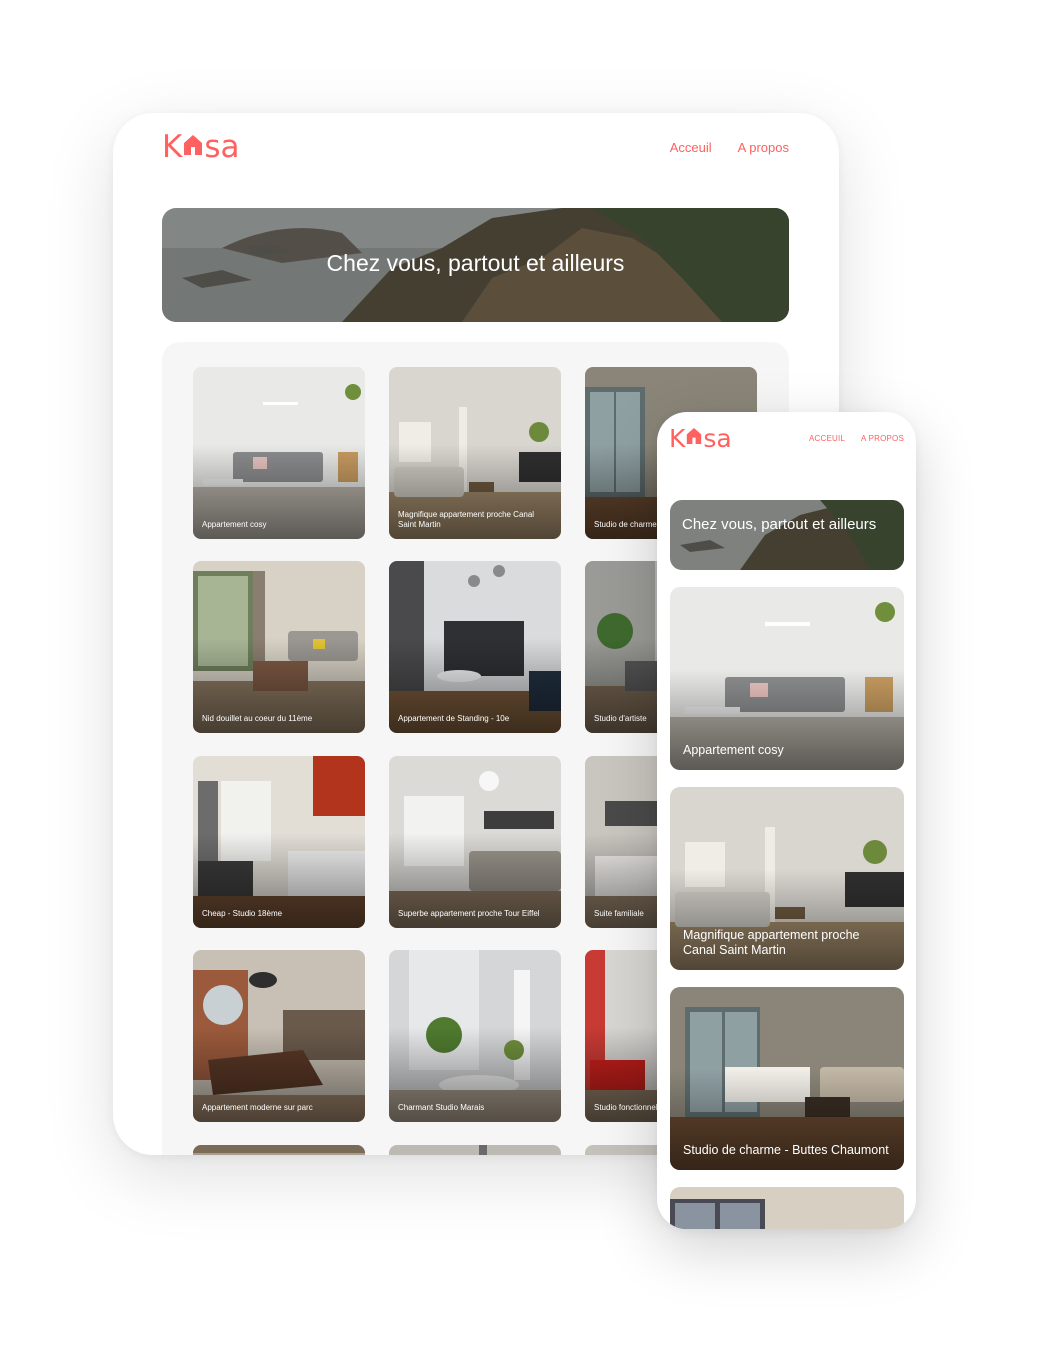 This screenshot has height=1369, width=1056. What do you see at coordinates (763, 147) in the screenshot?
I see `nav-link-about: A propos` at bounding box center [763, 147].